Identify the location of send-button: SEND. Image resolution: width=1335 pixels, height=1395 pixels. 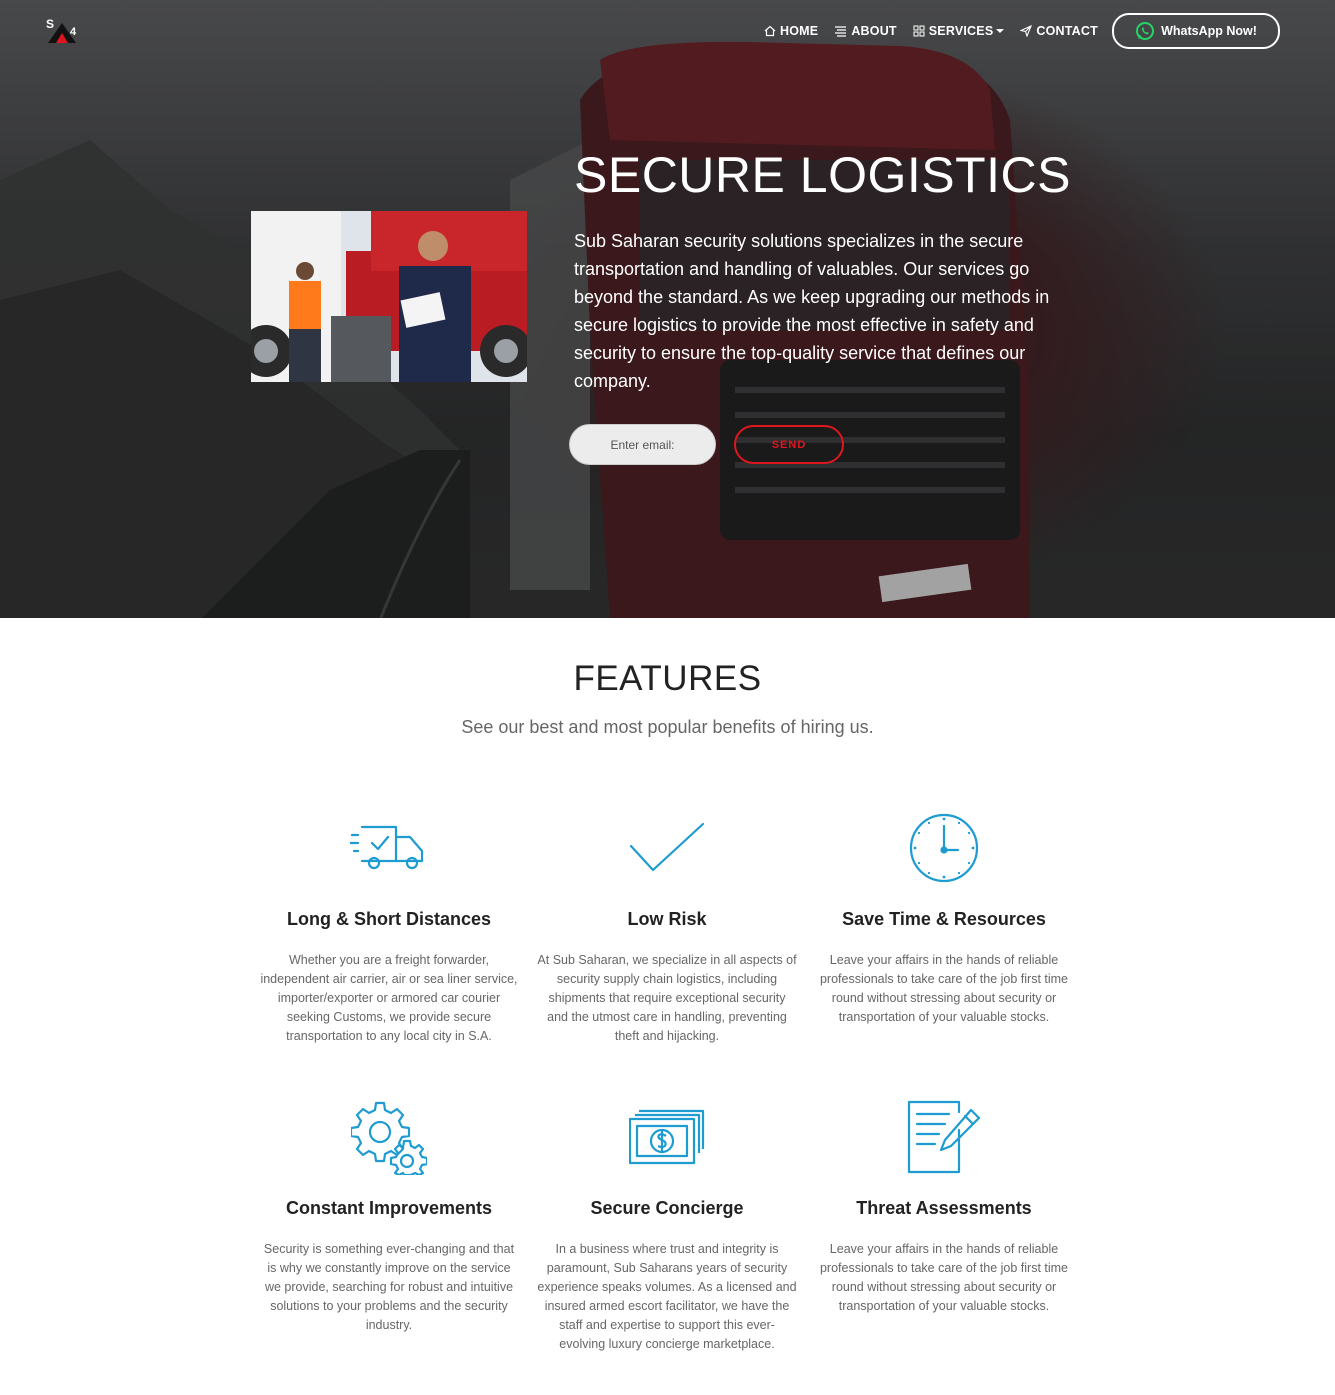
(789, 444).